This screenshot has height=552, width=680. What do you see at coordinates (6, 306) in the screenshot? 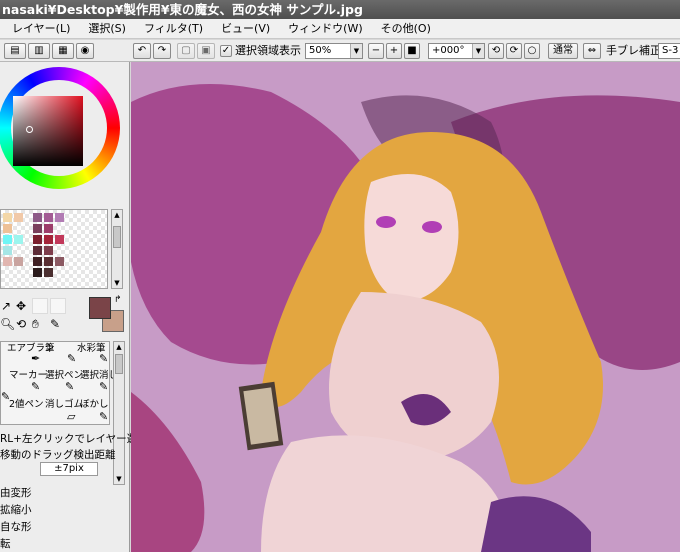
I see `select-tool-icon: ↗` at bounding box center [6, 306].